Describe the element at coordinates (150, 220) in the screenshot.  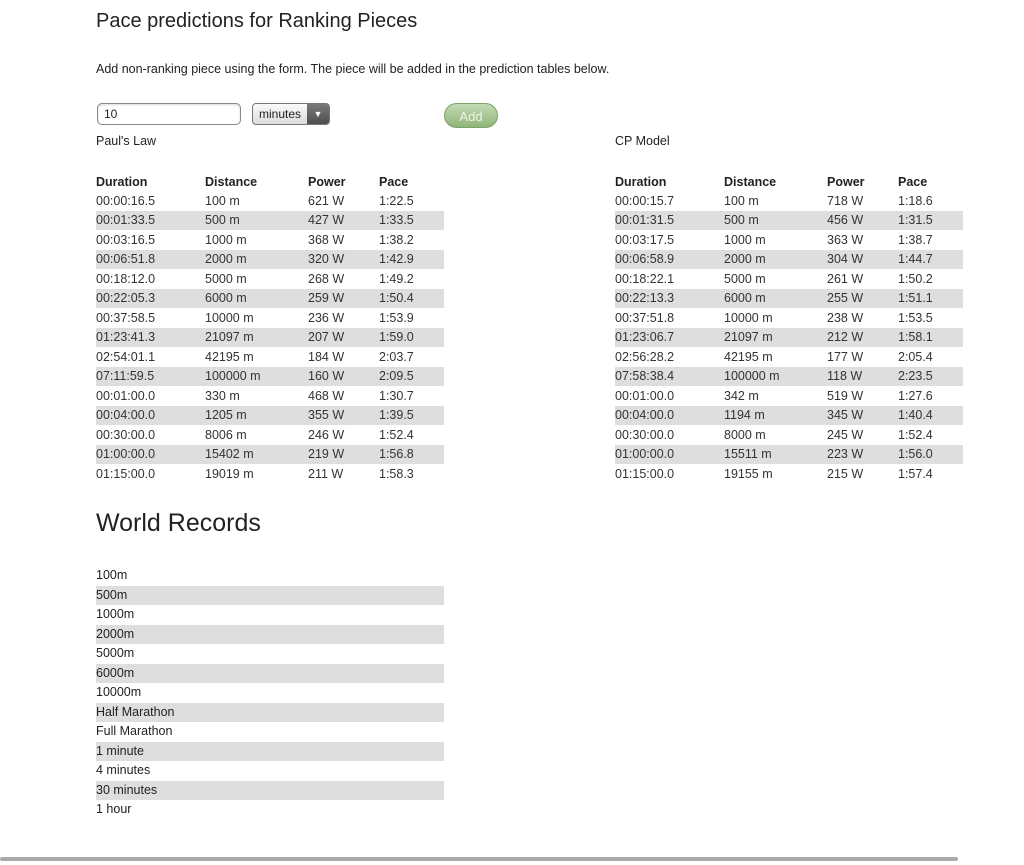
I see `duration-cell: 00:01:33.5` at that location.